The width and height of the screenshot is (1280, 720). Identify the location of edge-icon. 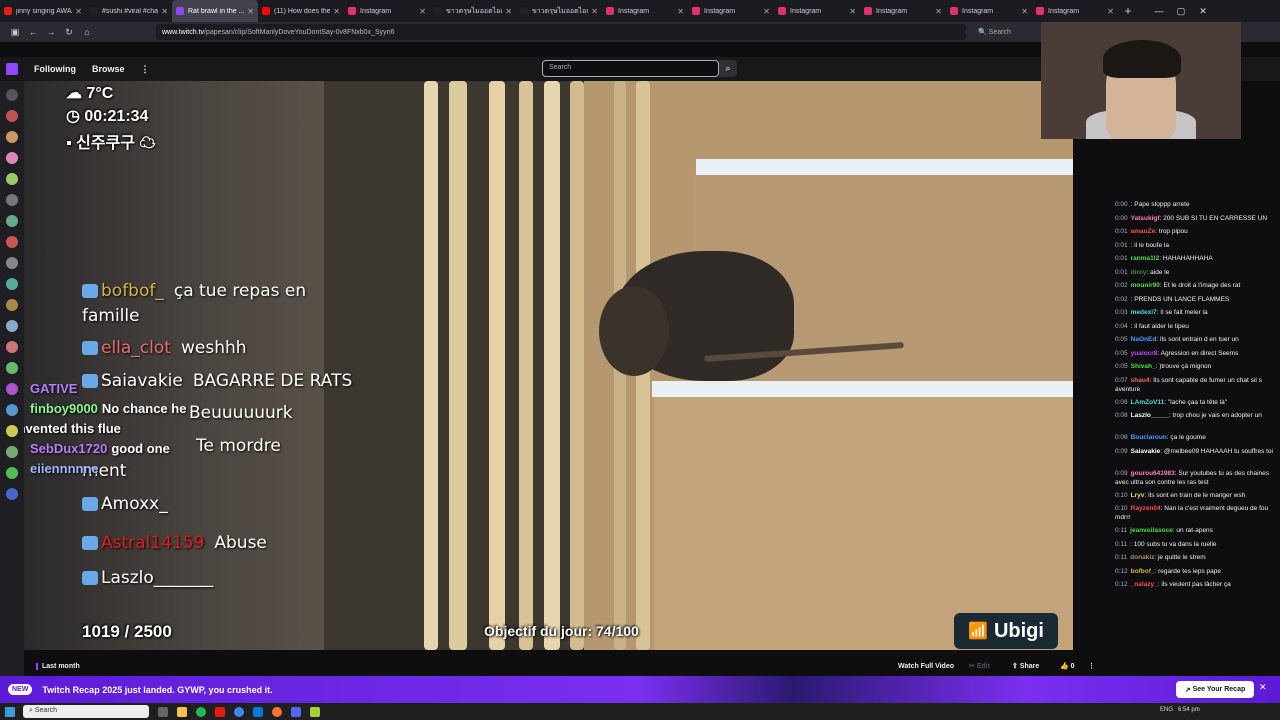
(258, 711).